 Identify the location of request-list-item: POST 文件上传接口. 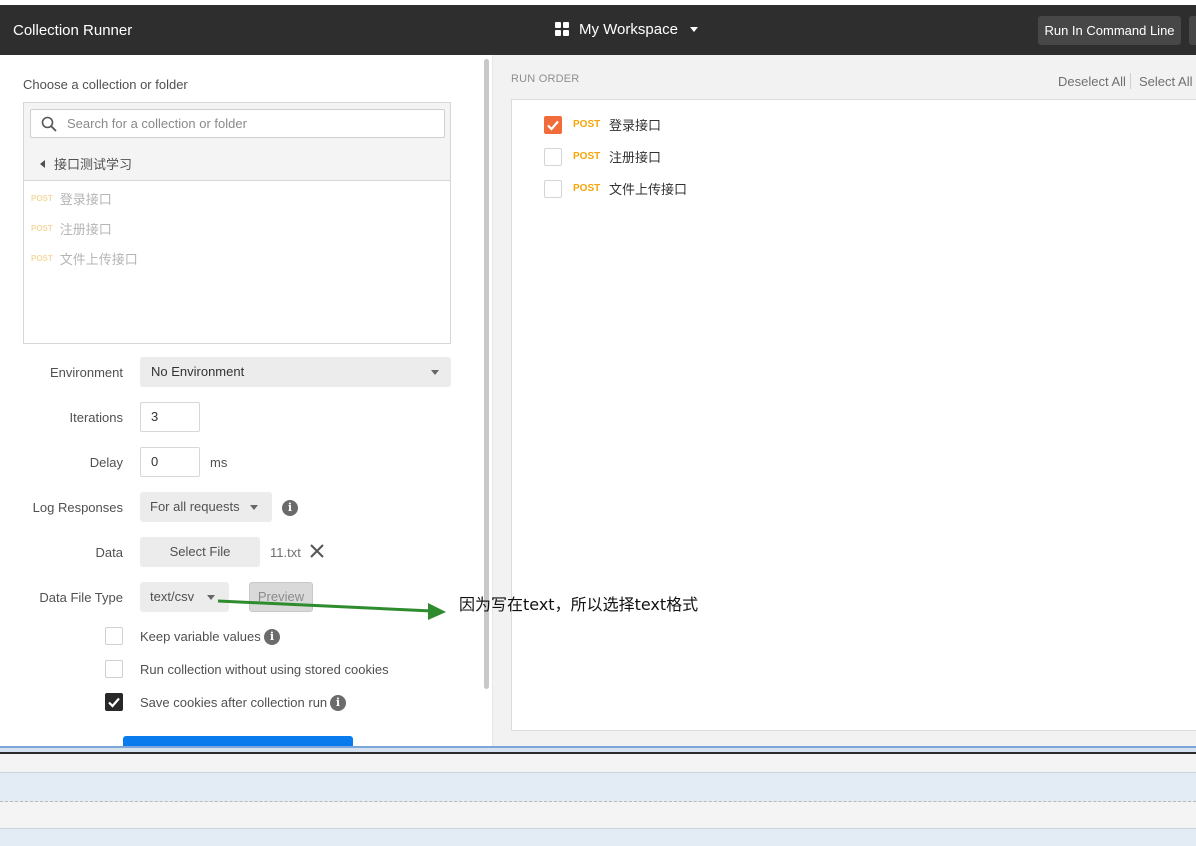
(84, 258).